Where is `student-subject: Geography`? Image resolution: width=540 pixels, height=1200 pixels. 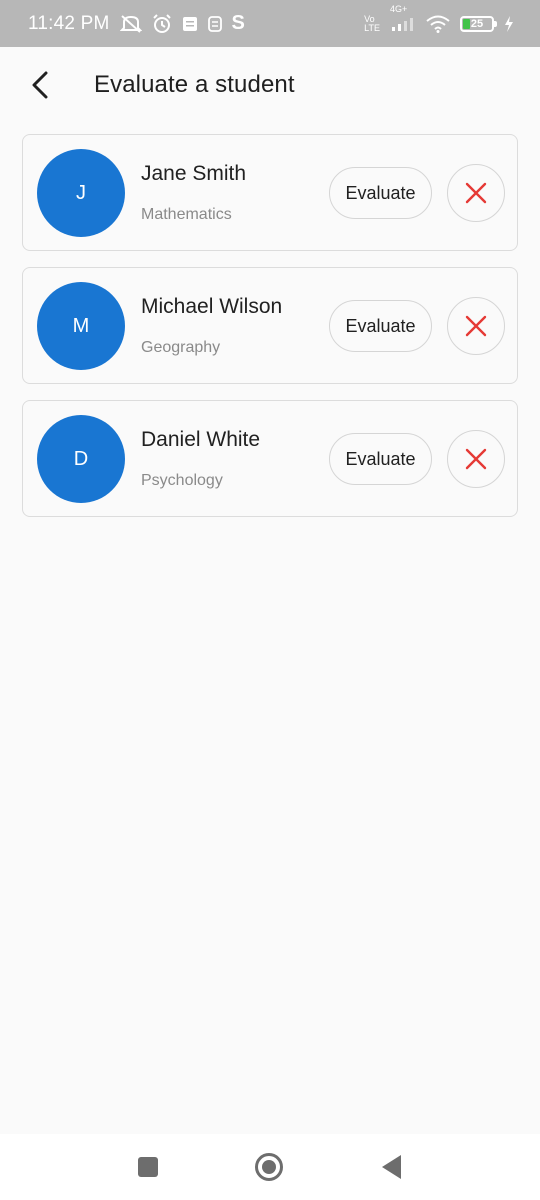
student-subject: Geography is located at coordinates (181, 347).